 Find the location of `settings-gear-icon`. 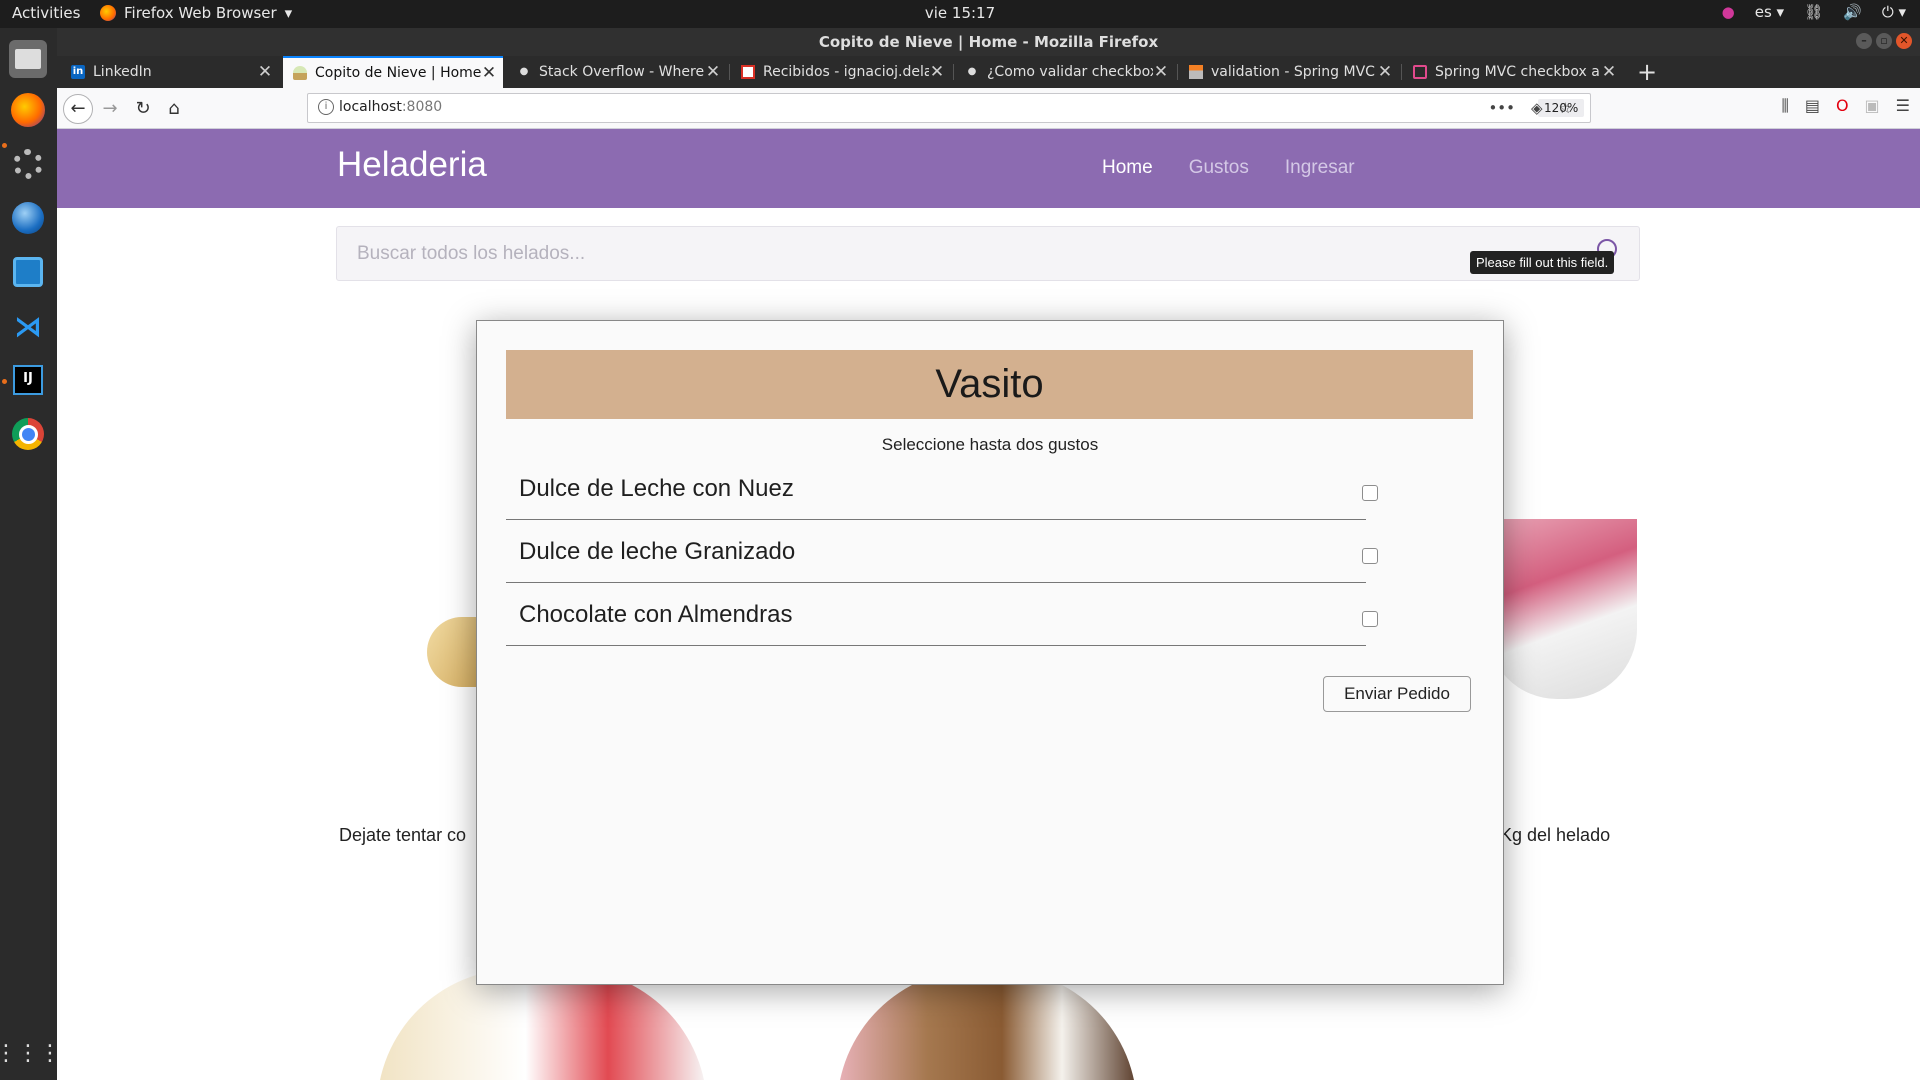

settings-gear-icon is located at coordinates (28, 164).